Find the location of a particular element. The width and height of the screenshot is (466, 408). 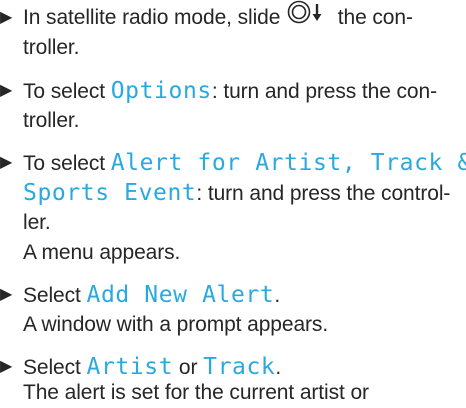

step-4-line-1: Select Add New Alert. is located at coordinates (151, 295).